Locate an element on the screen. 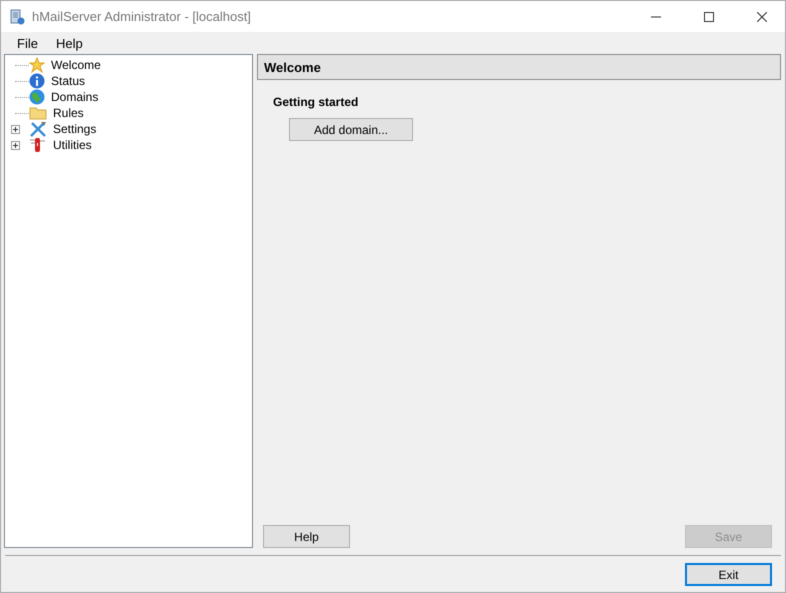  tree-item: Utilities is located at coordinates (72, 145).